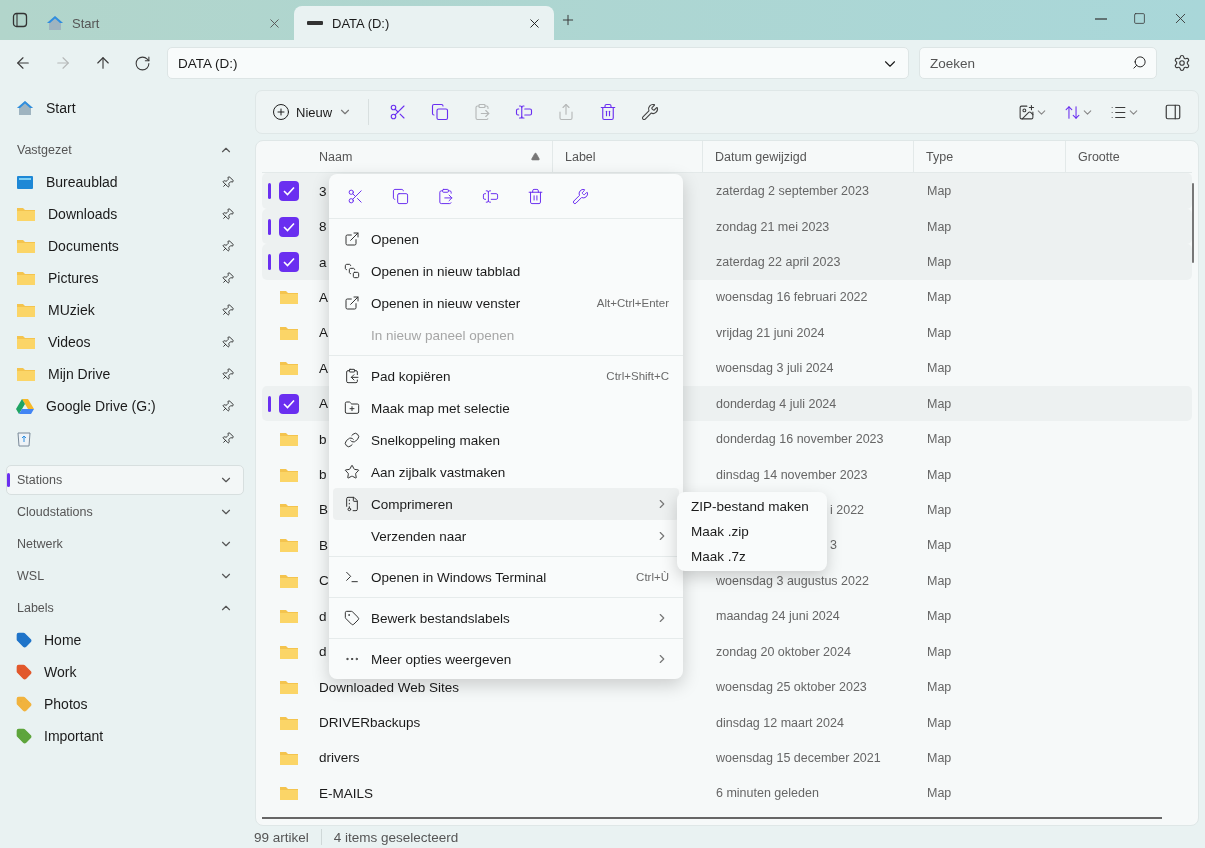 The image size is (1205, 848). I want to click on table-cell: dinsdag 12 maart 2024, so click(780, 722).